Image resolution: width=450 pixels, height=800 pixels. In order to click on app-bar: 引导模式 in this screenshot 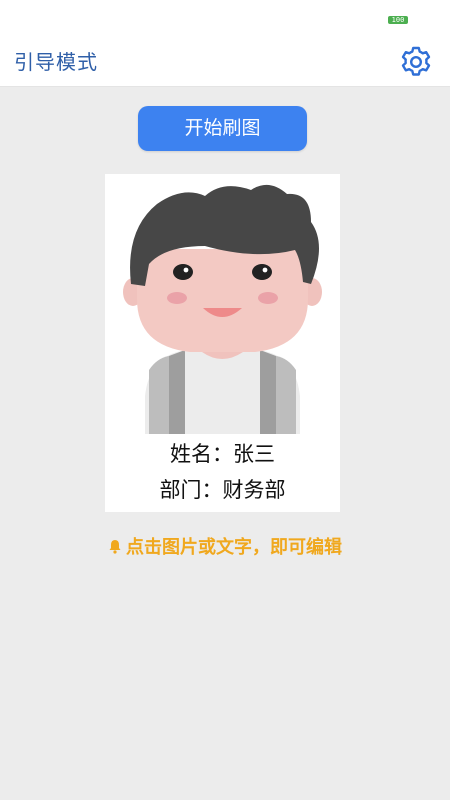, I will do `click(225, 61)`.